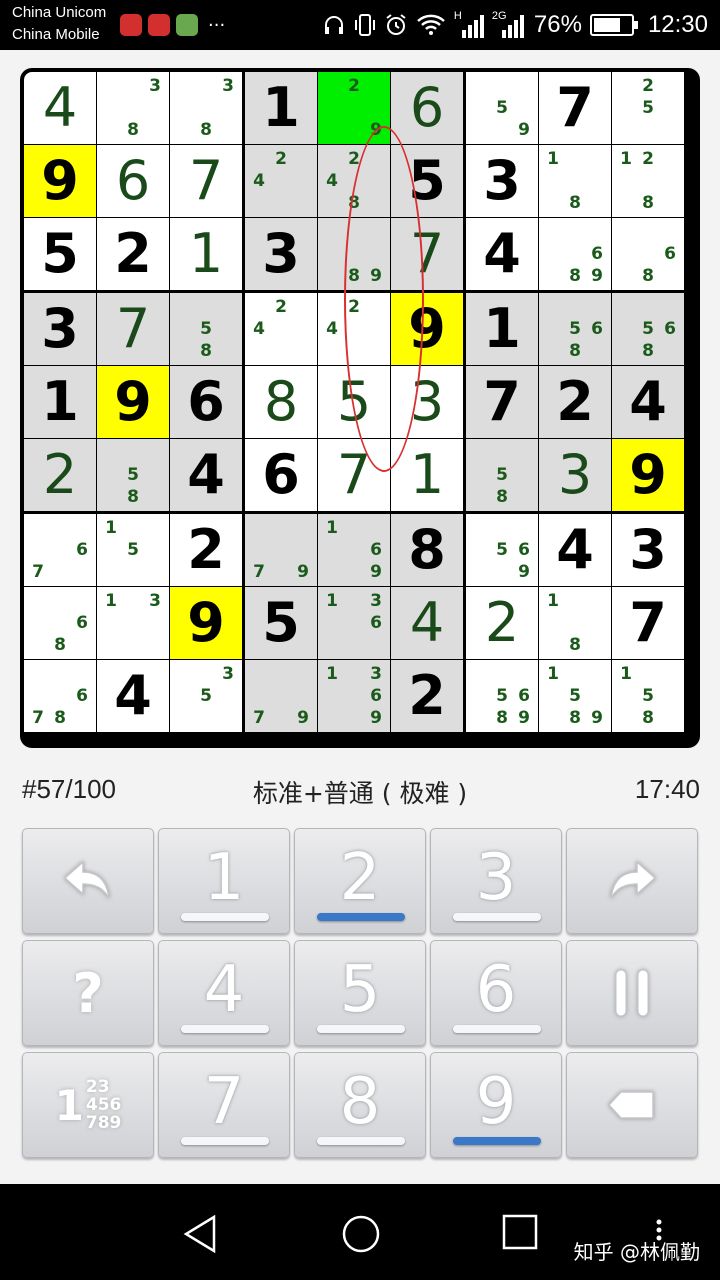  What do you see at coordinates (502, 402) in the screenshot?
I see `cell-r5c7: 7` at bounding box center [502, 402].